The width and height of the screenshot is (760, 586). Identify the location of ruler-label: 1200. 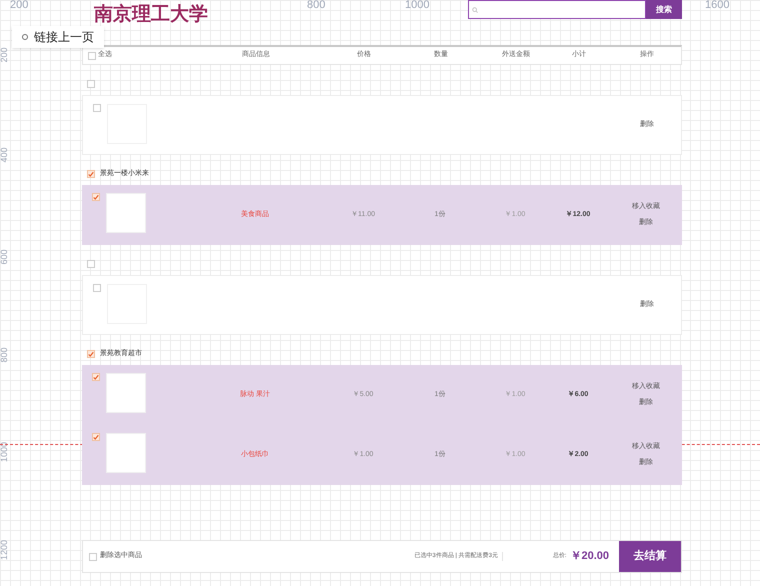
(4, 550).